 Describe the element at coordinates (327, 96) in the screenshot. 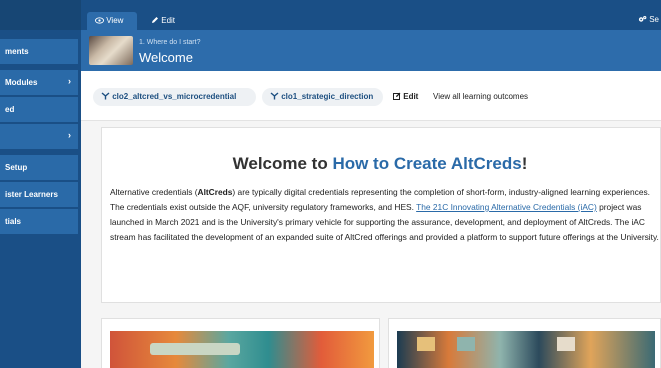

I see `outcome-pill-label: clo1_strategic_direction` at that location.